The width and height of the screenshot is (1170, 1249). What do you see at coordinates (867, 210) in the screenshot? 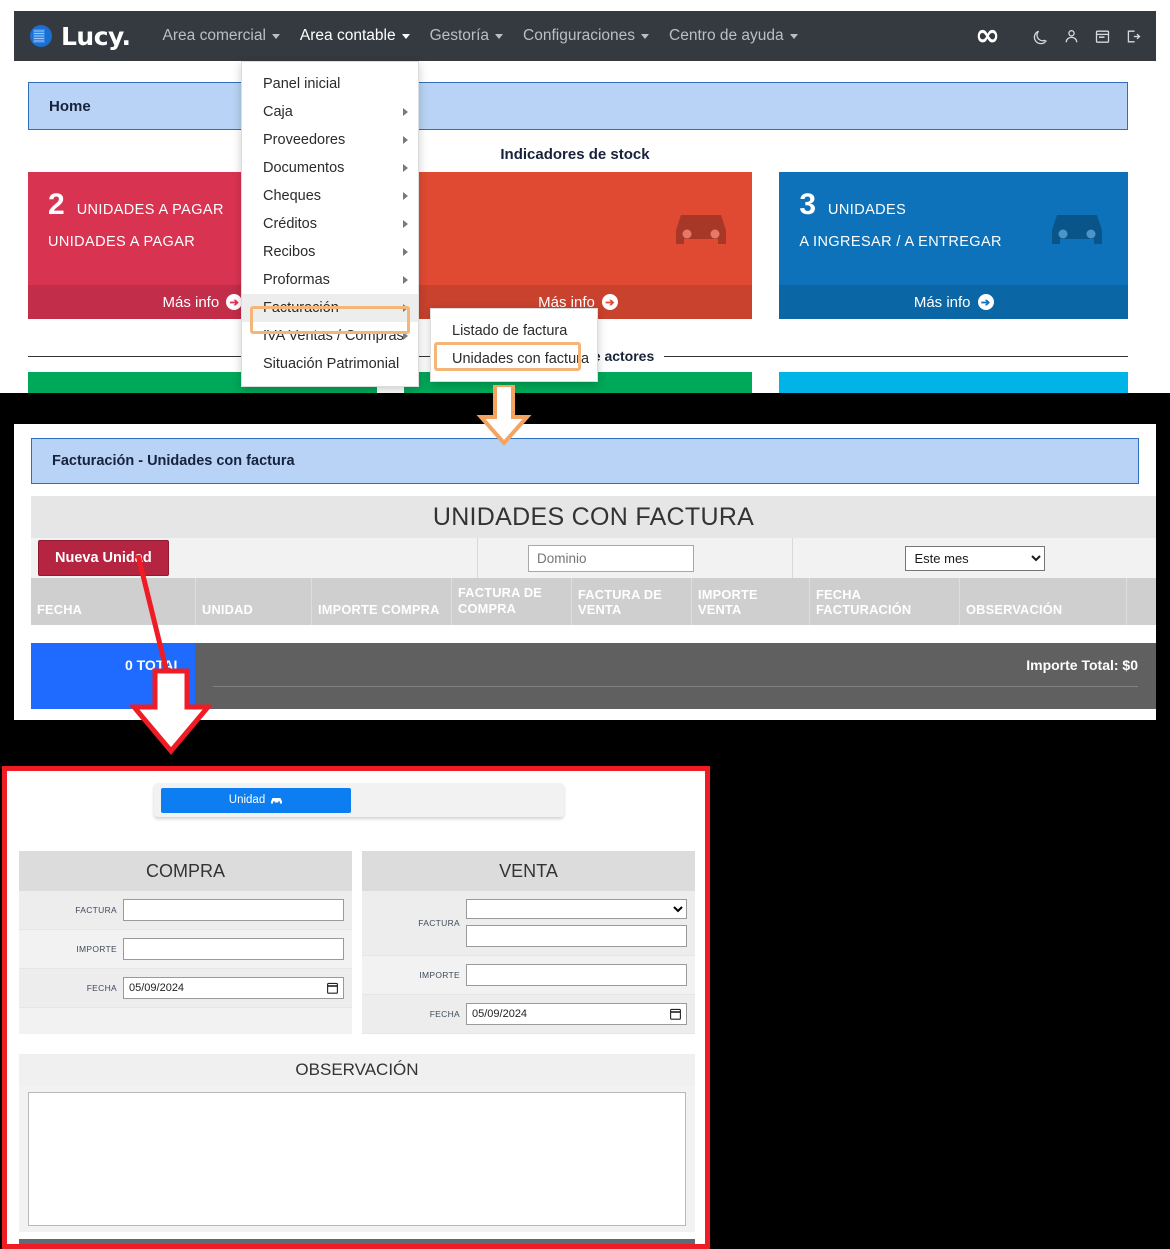
I see `card-label: UNIDADES` at bounding box center [867, 210].